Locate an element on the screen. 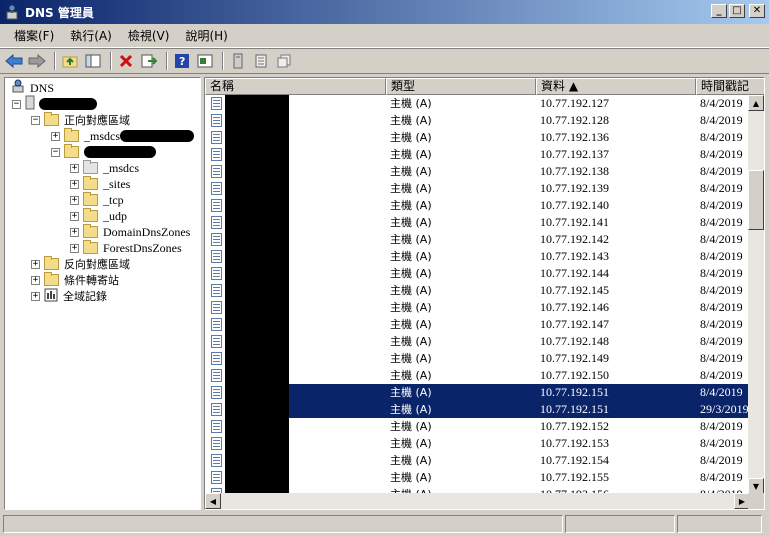 Image resolution: width=769 pixels, height=536 pixels. maximize-button: □ is located at coordinates (737, 11).